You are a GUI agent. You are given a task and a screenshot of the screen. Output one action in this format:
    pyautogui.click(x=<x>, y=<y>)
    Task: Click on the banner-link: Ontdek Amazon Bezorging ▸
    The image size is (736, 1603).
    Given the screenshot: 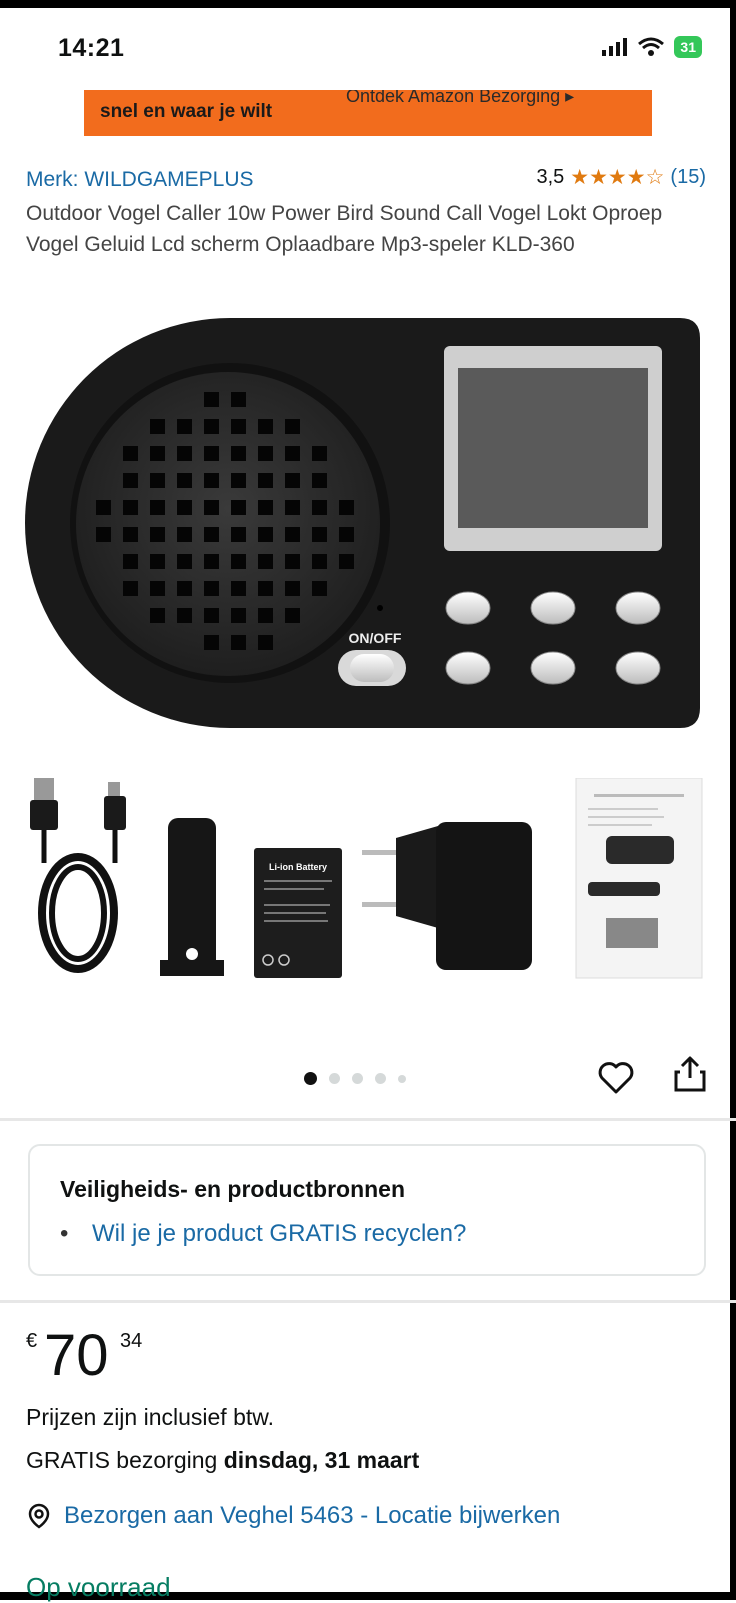 What is the action you would take?
    pyautogui.click(x=460, y=98)
    